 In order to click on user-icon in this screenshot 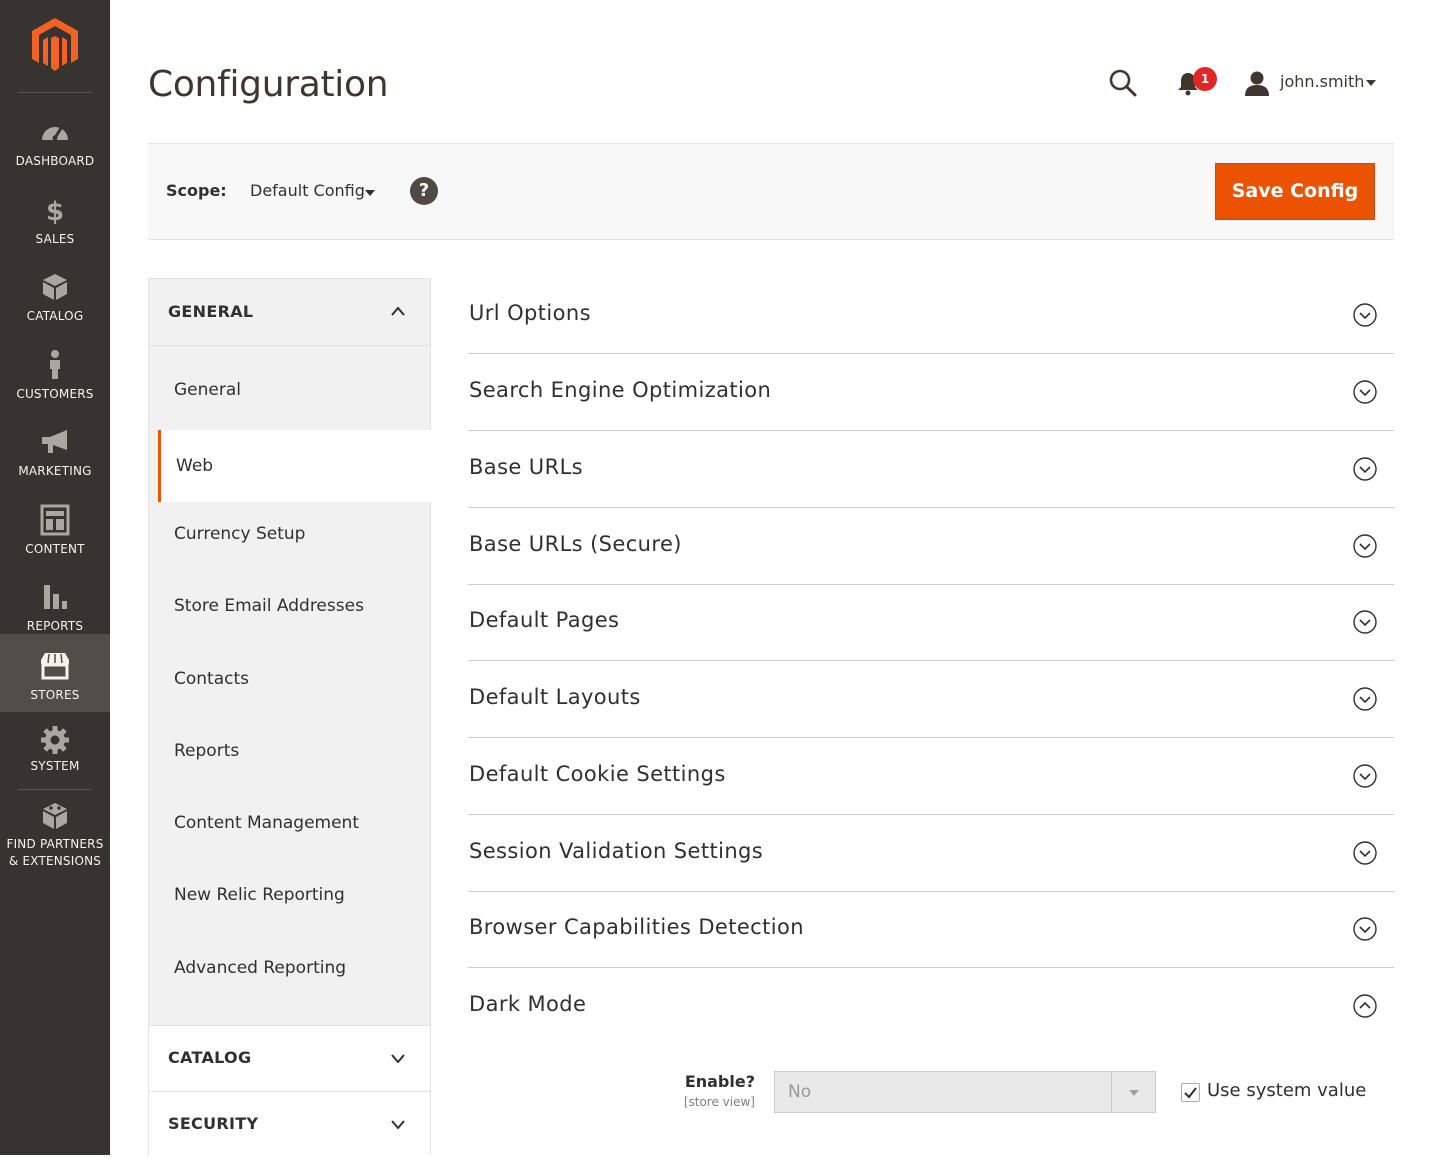, I will do `click(1257, 83)`.